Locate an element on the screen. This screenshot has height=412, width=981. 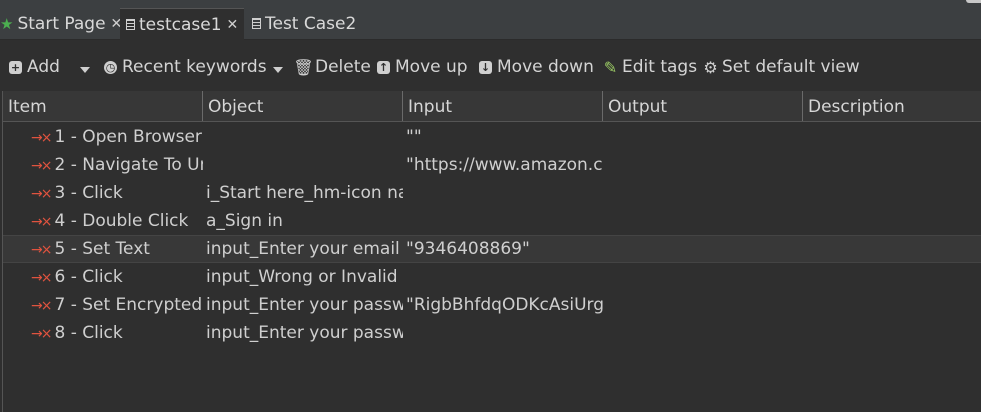
tab-label: testcase1 is located at coordinates (180, 24).